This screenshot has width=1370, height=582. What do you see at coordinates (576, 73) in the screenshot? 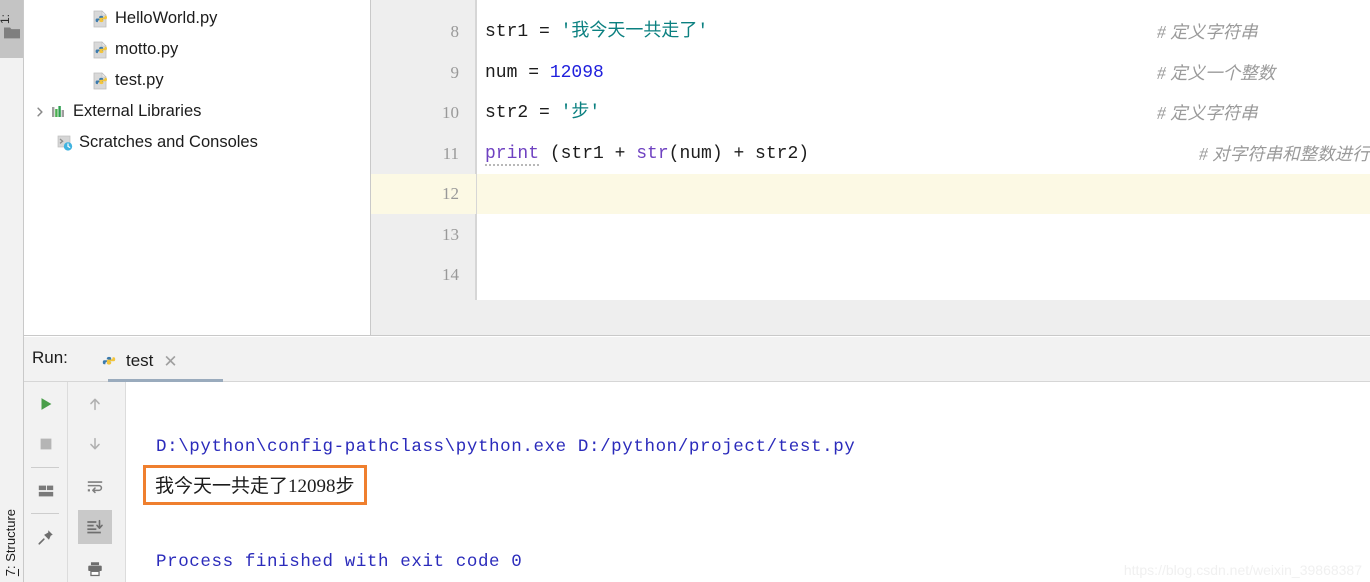
I see `code-token-number: 12098` at bounding box center [576, 73].